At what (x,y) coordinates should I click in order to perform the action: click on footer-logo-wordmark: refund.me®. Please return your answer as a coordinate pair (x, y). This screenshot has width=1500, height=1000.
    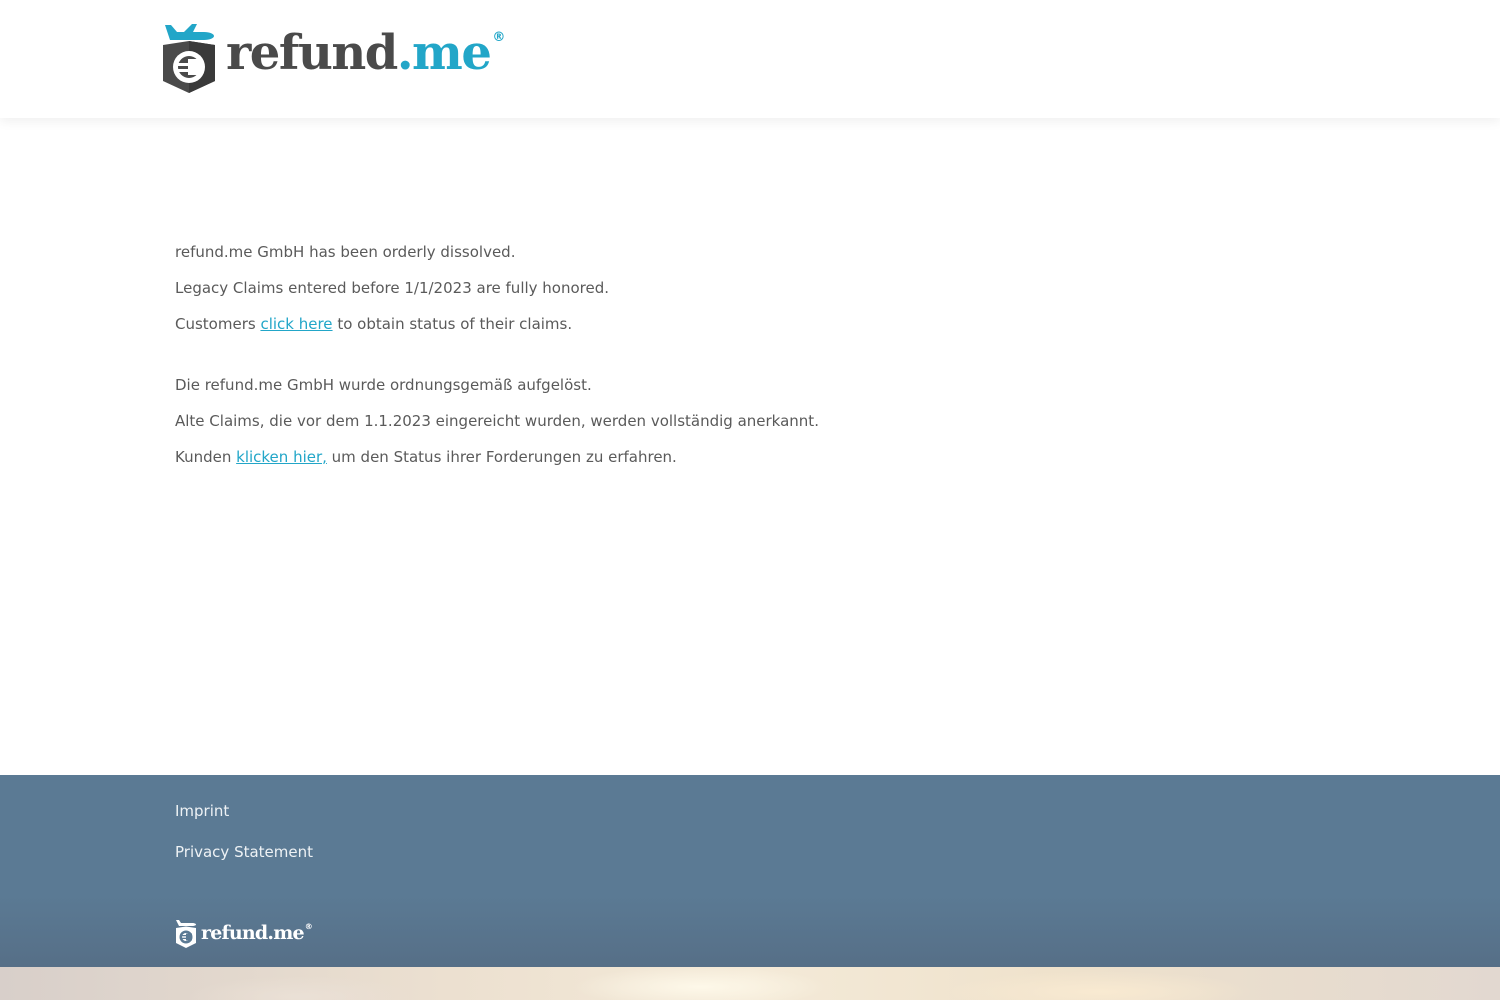
    Looking at the image, I should click on (257, 933).